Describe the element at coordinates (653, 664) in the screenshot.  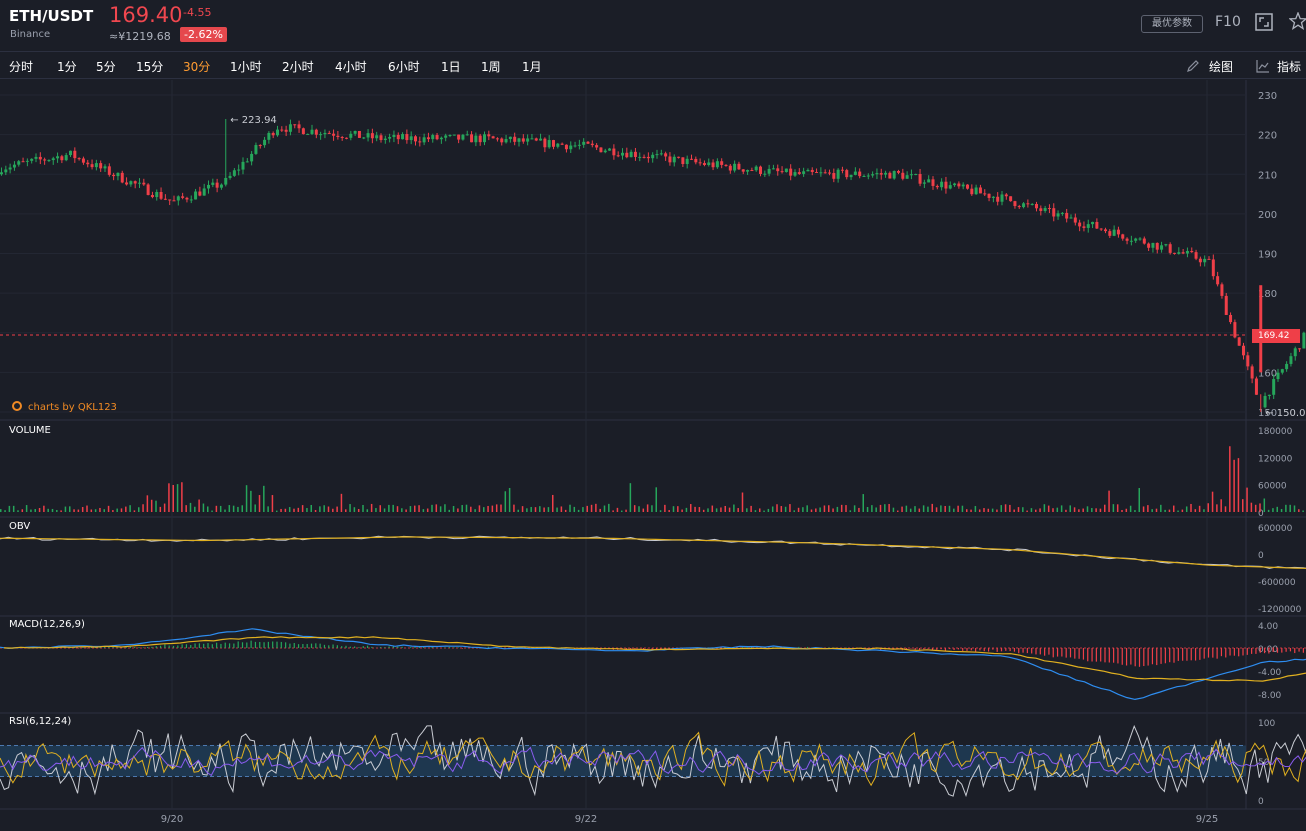
I see `macd-dif-line` at that location.